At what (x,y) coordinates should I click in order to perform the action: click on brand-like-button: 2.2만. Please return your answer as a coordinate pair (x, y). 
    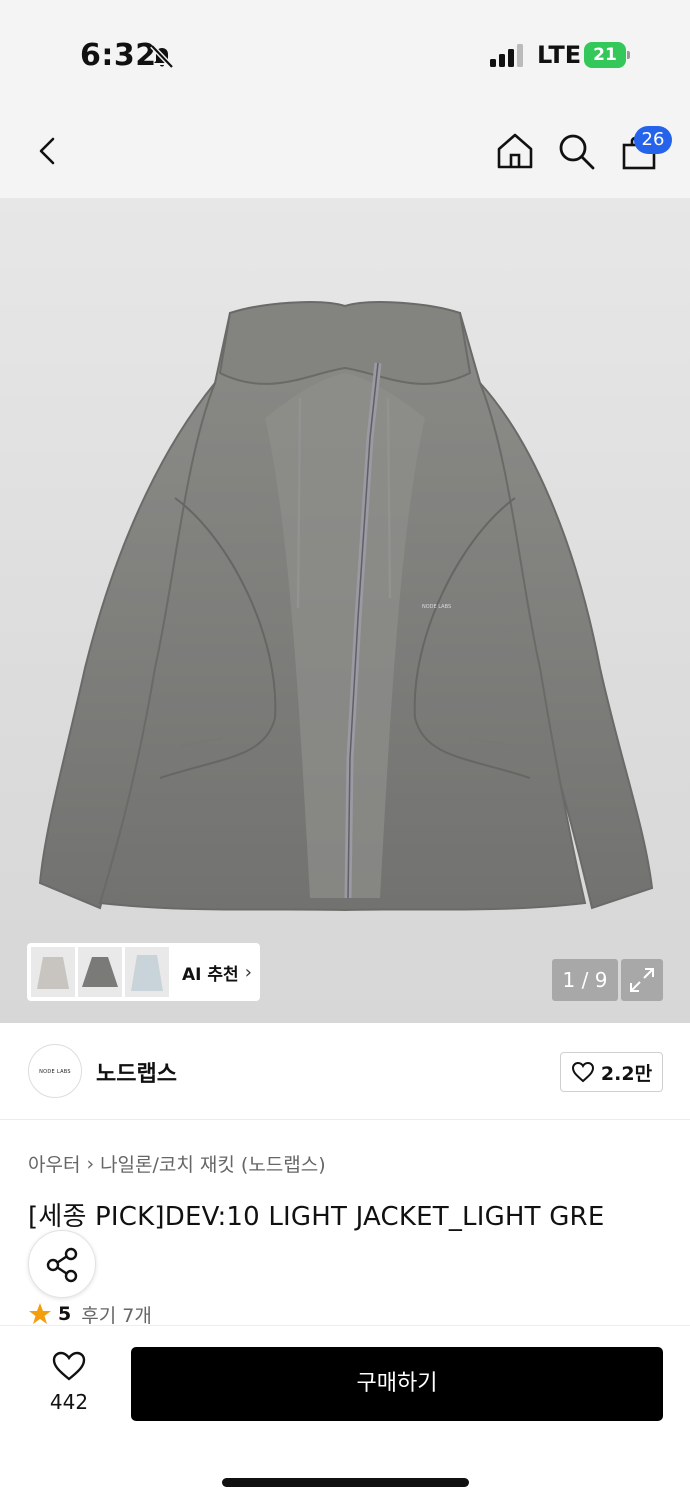
    Looking at the image, I should click on (611, 1072).